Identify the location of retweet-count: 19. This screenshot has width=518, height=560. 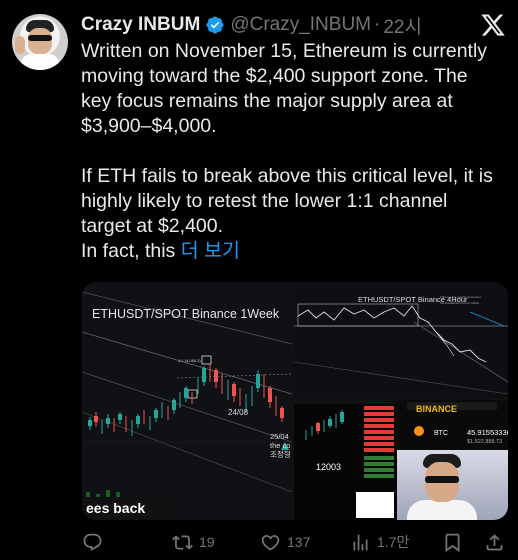
(207, 542).